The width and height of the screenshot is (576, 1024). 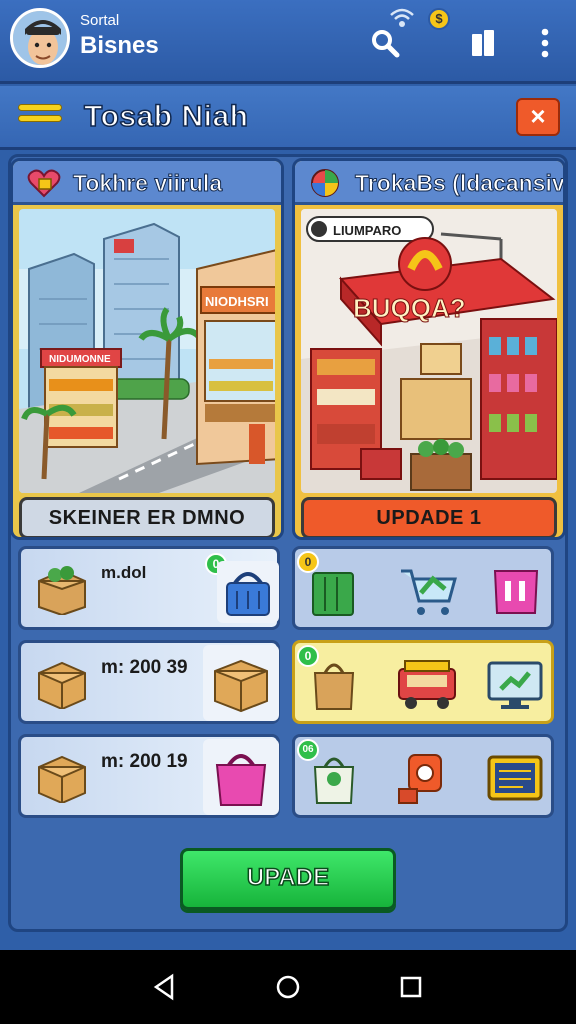 What do you see at coordinates (165, 987) in the screenshot?
I see `back-icon` at bounding box center [165, 987].